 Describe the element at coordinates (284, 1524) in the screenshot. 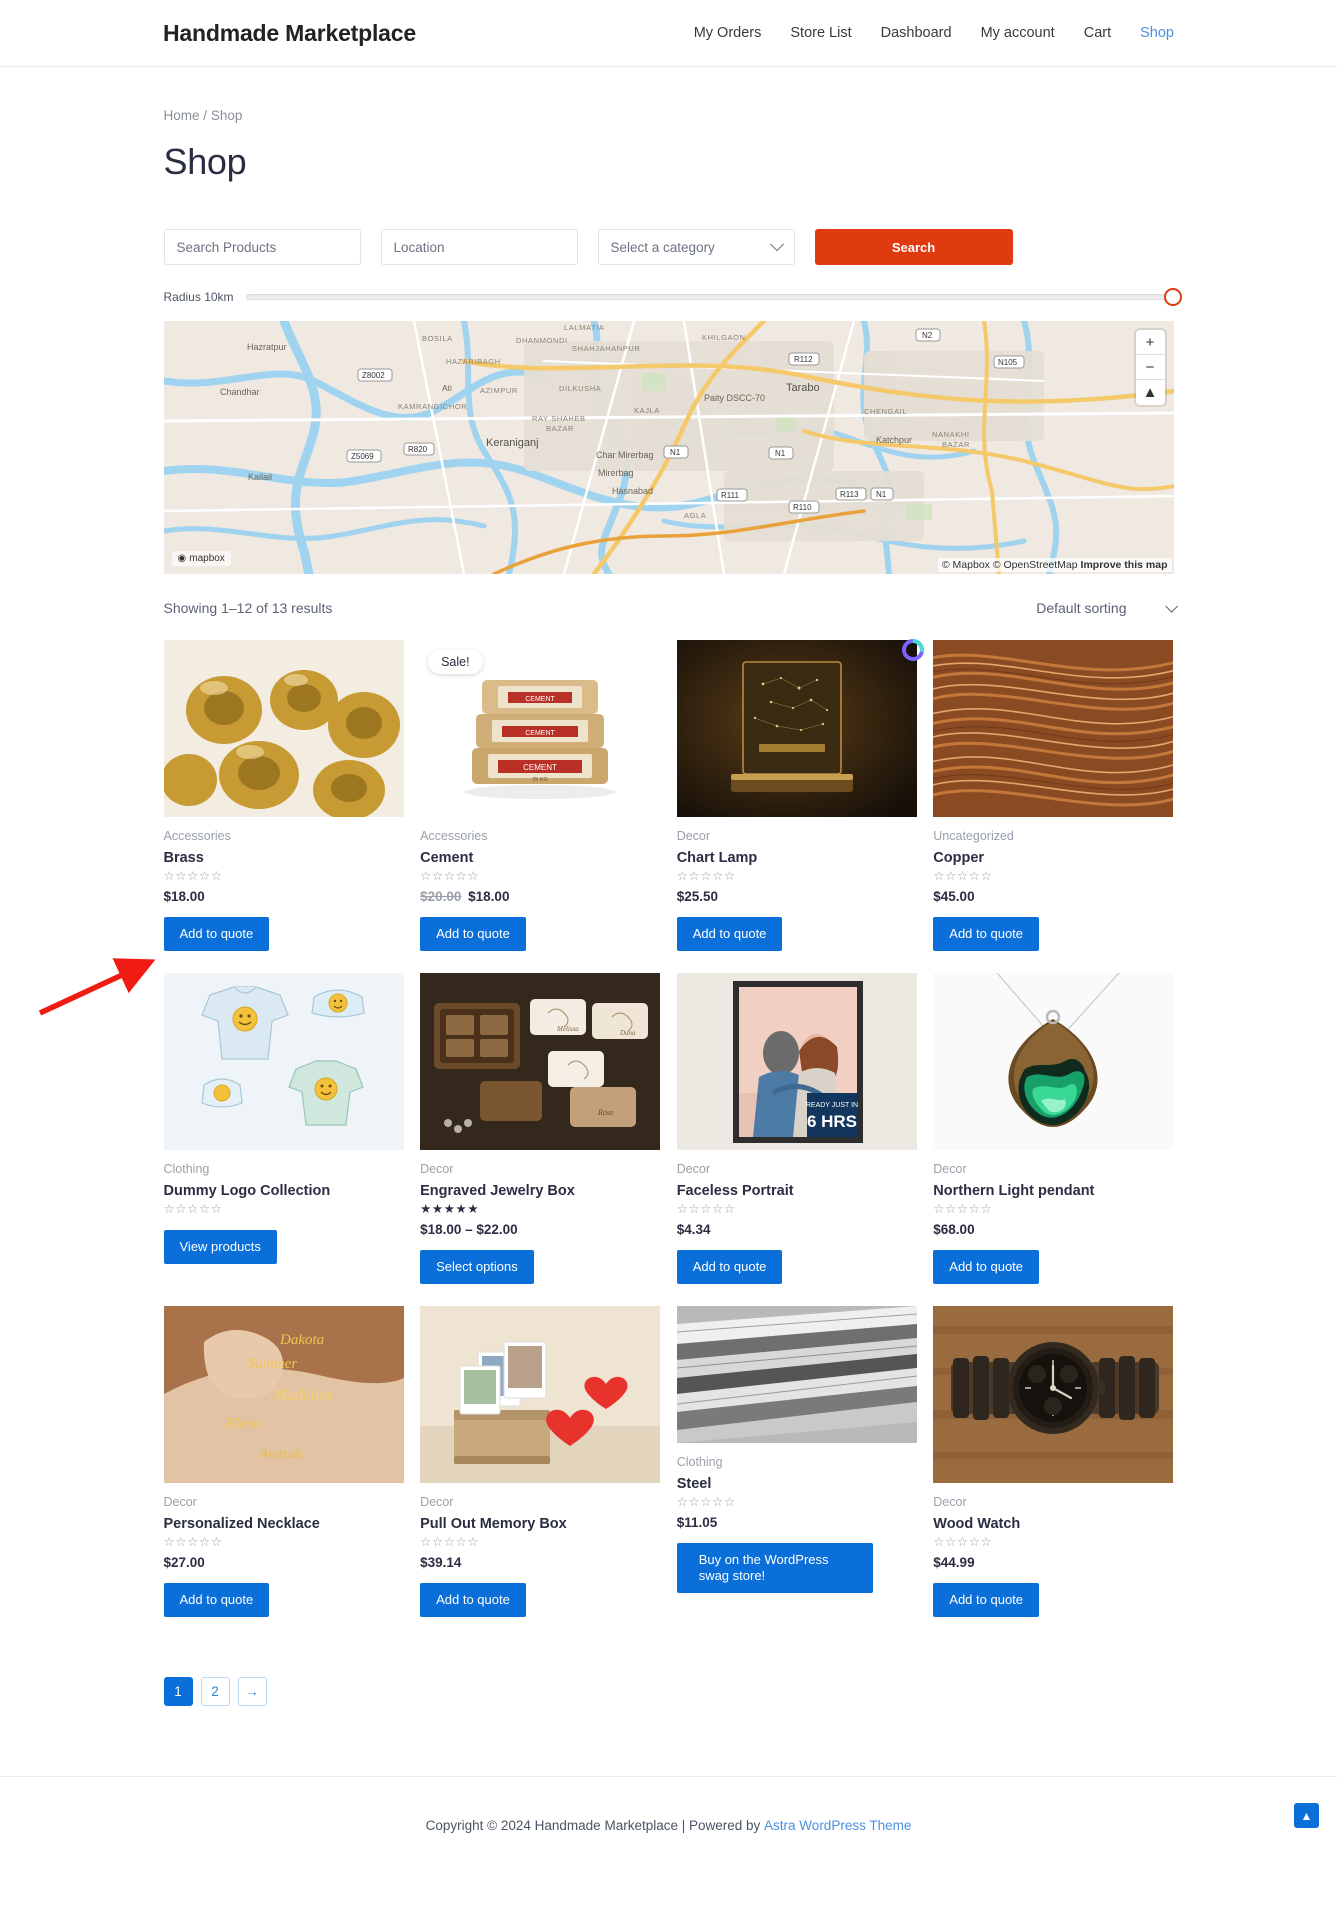

I see `product-title: Personalized Necklace` at that location.